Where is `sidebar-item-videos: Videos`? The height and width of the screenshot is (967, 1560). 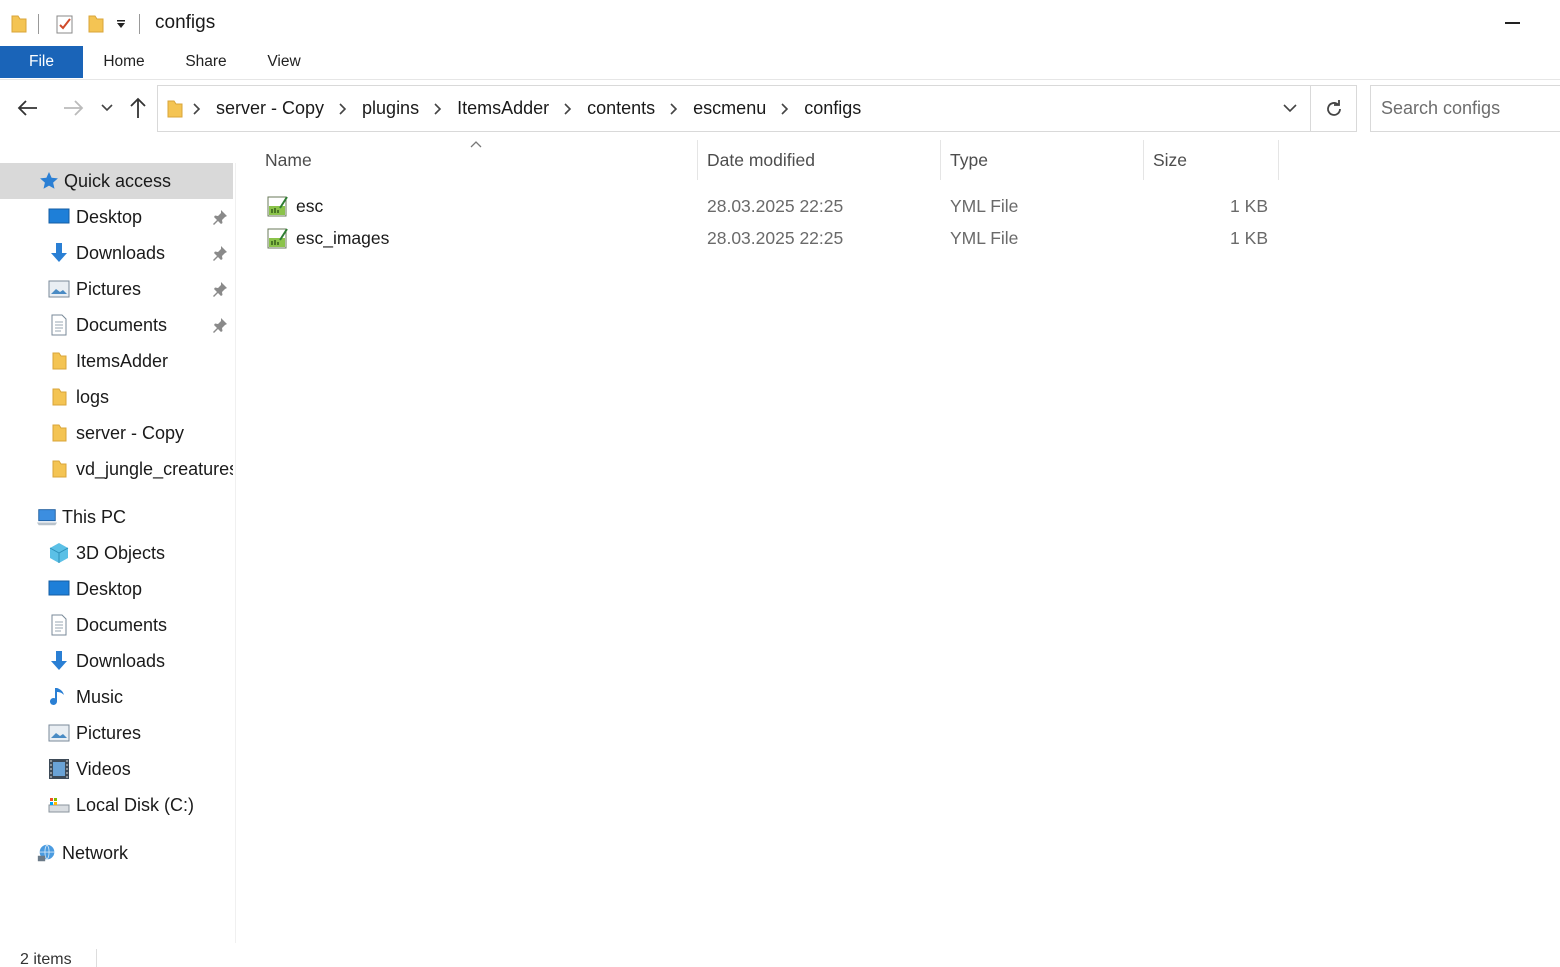 sidebar-item-videos: Videos is located at coordinates (116, 769).